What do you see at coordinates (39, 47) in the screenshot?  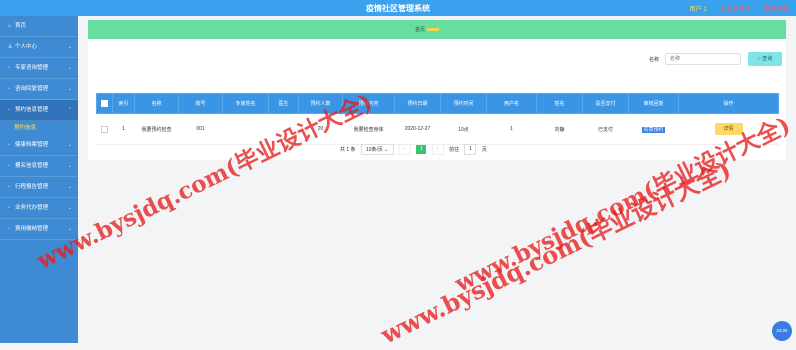 I see `sidebar-item-profile: ♙ 个人中心 ⌄` at bounding box center [39, 47].